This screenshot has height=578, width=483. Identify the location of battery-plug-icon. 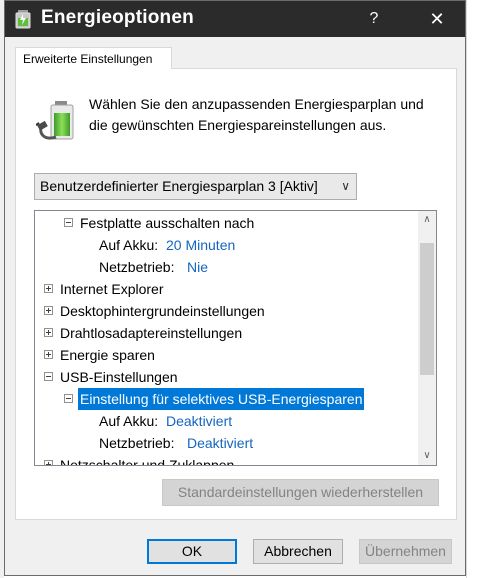
(55, 120).